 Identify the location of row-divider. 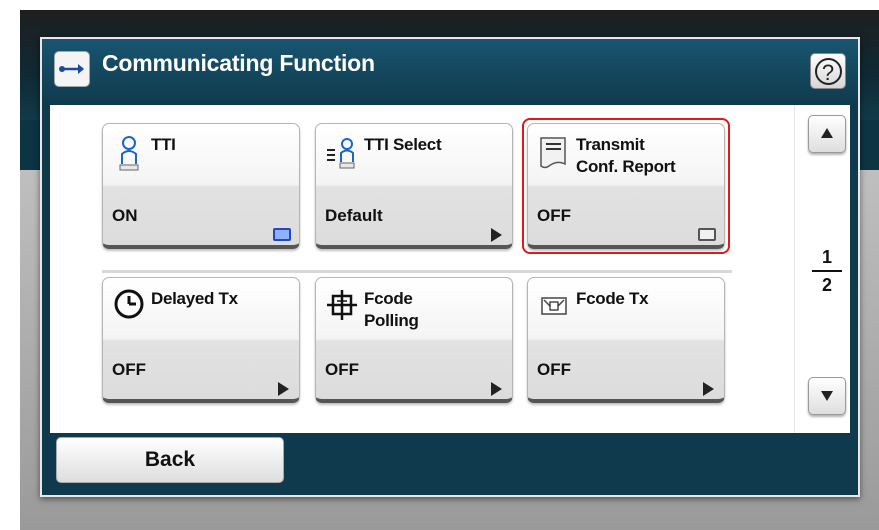
(417, 271).